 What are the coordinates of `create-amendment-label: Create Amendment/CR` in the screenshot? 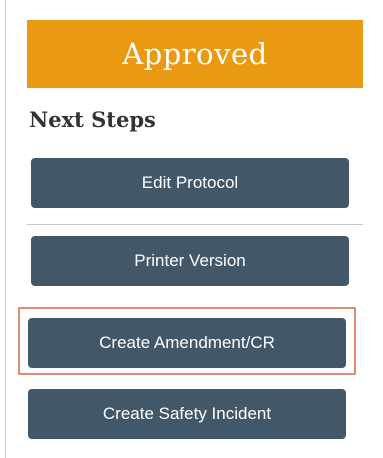 It's located at (187, 342).